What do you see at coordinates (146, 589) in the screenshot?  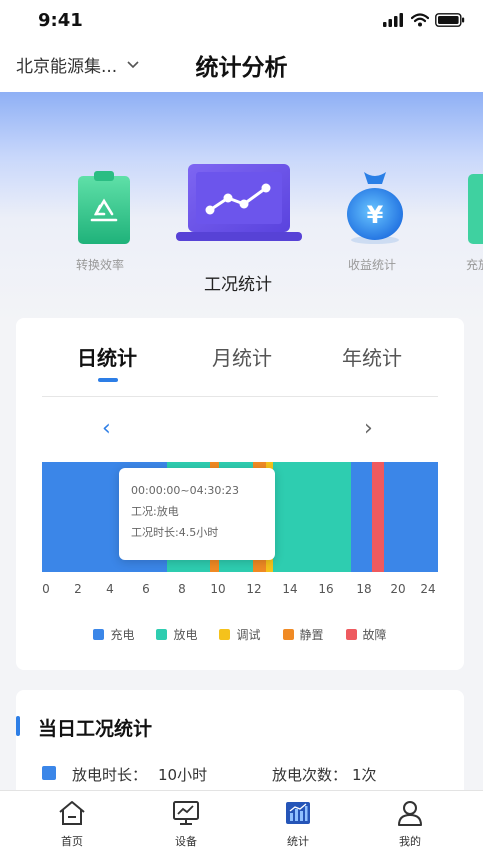 I see `axis-tick-label: 6` at bounding box center [146, 589].